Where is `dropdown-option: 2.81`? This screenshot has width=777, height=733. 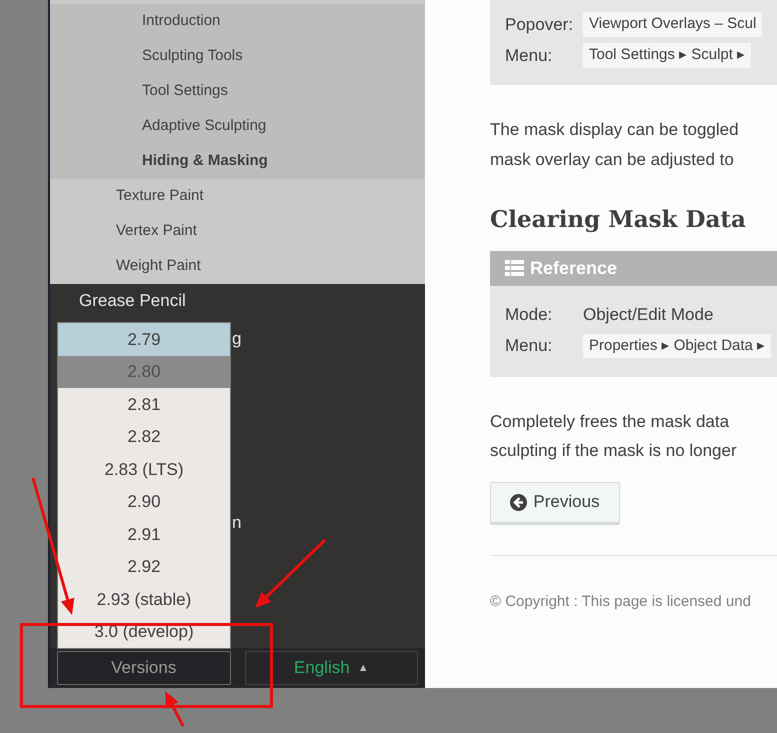 dropdown-option: 2.81 is located at coordinates (144, 404).